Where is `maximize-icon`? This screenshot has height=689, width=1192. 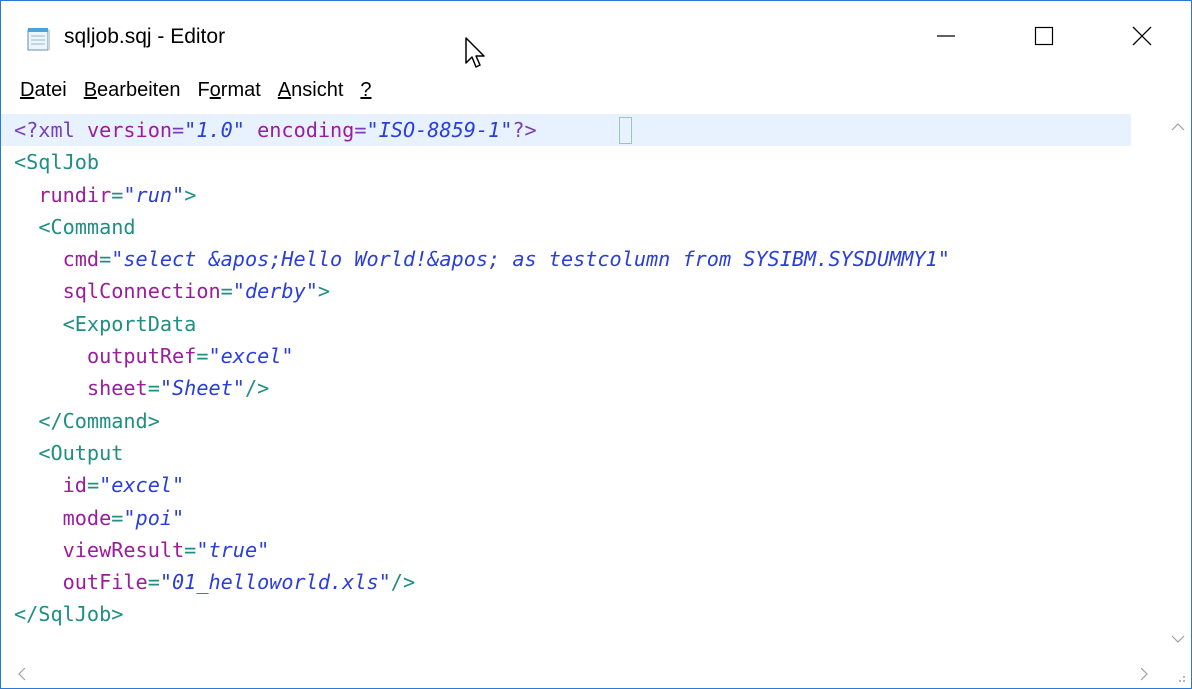 maximize-icon is located at coordinates (1044, 36).